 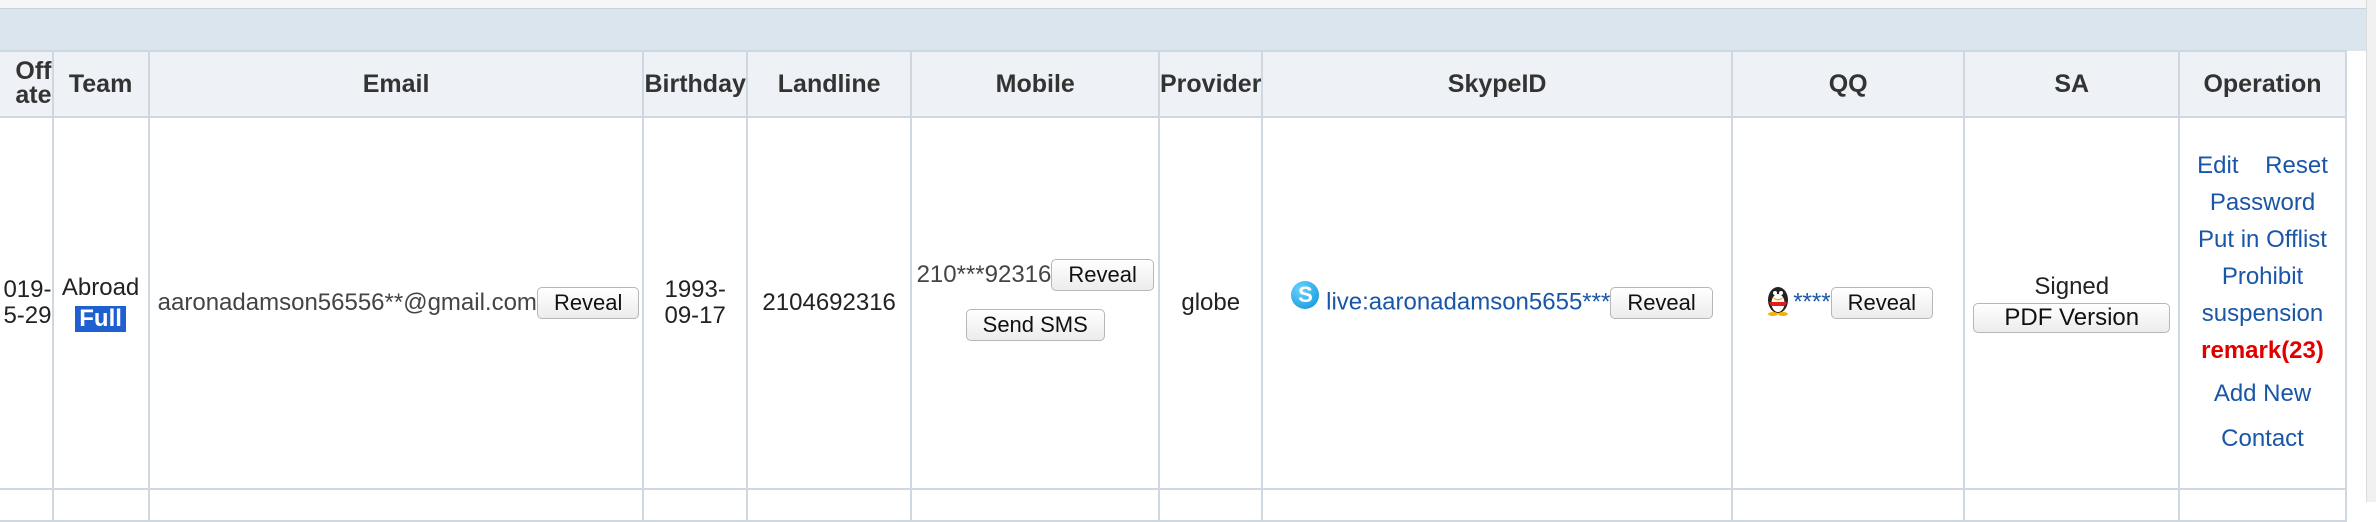 I want to click on top-strip, so click(x=1188, y=4).